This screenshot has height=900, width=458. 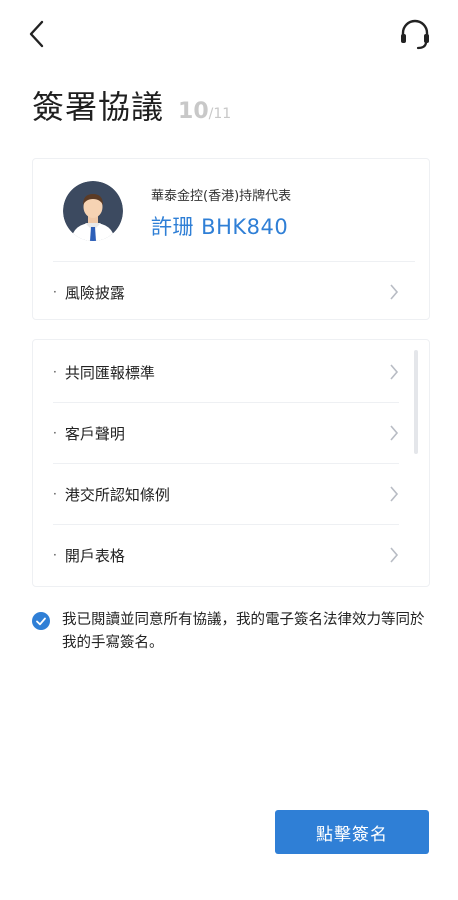 What do you see at coordinates (94, 292) in the screenshot?
I see `list-item-label: 風險披露` at bounding box center [94, 292].